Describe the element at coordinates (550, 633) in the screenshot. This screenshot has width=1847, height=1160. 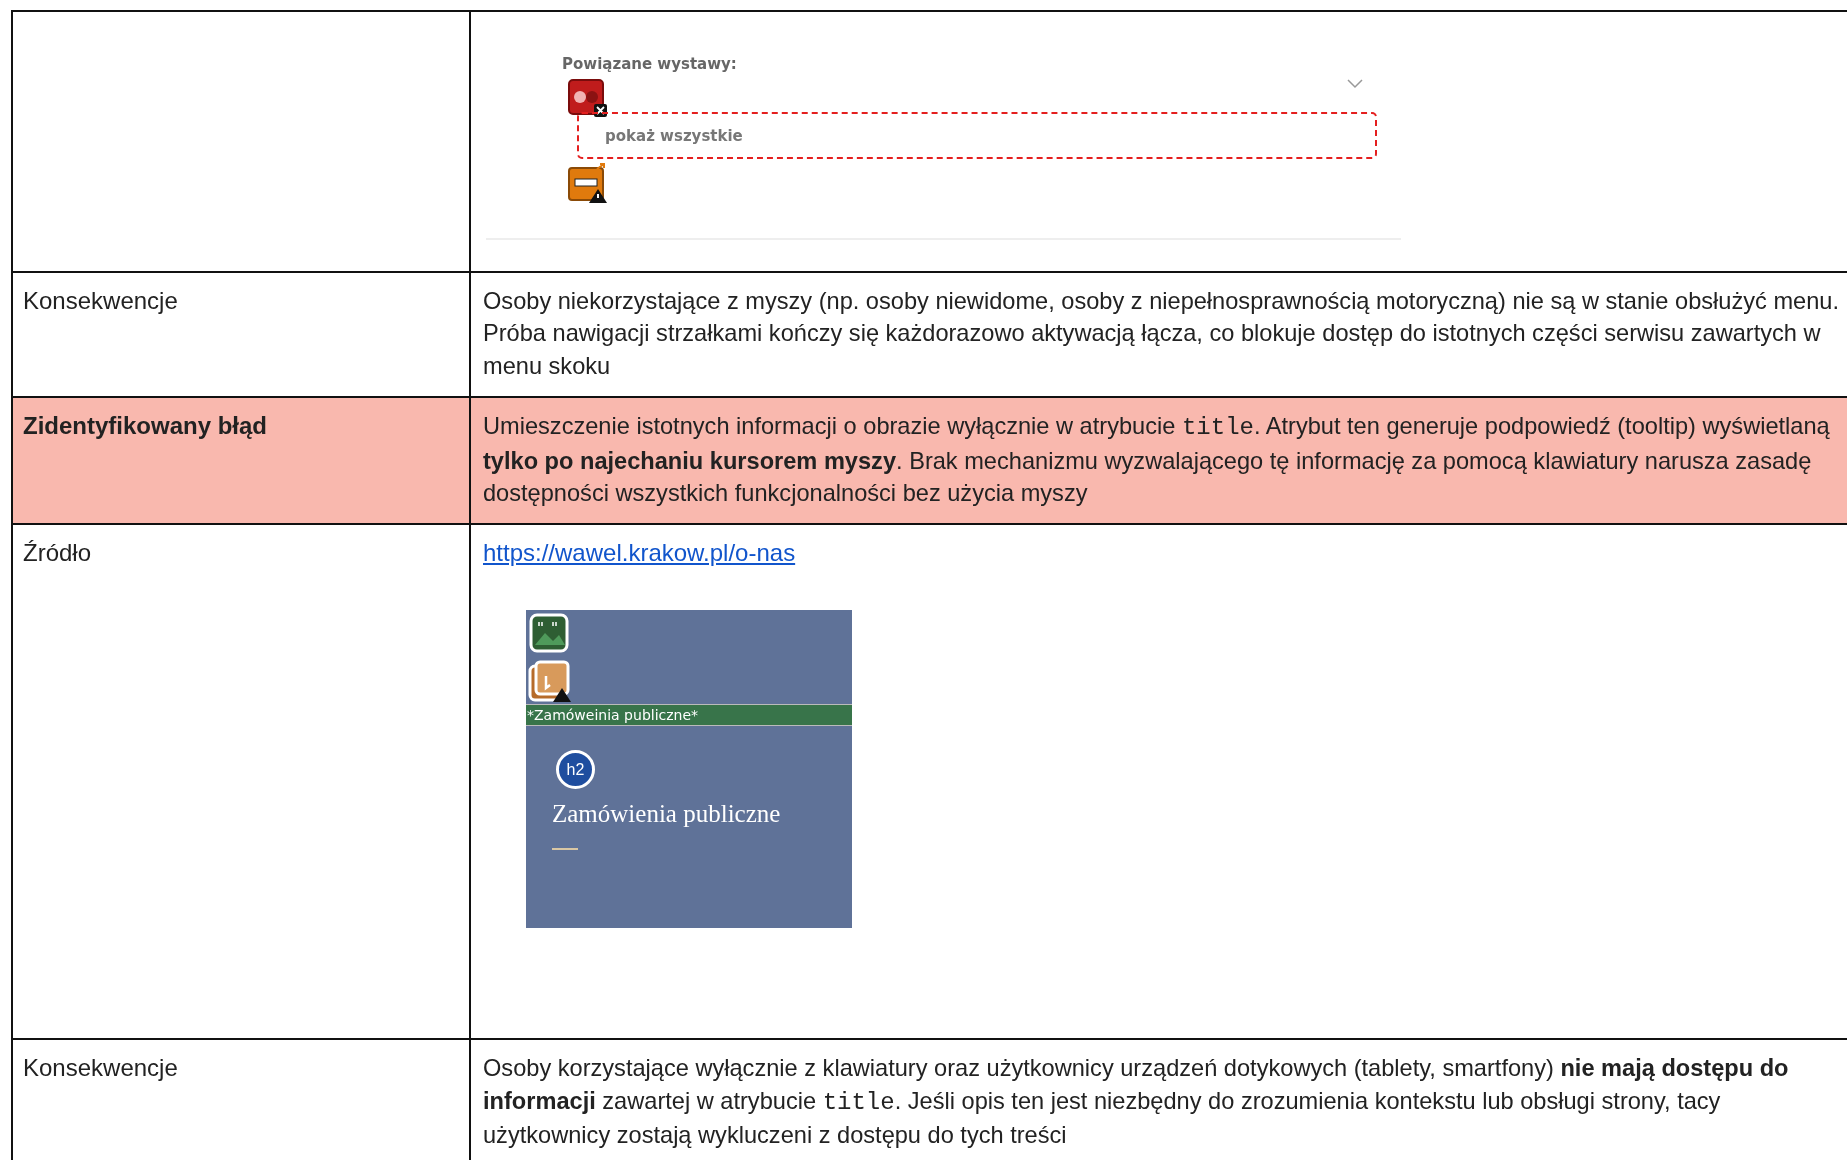
I see `image-icon` at that location.